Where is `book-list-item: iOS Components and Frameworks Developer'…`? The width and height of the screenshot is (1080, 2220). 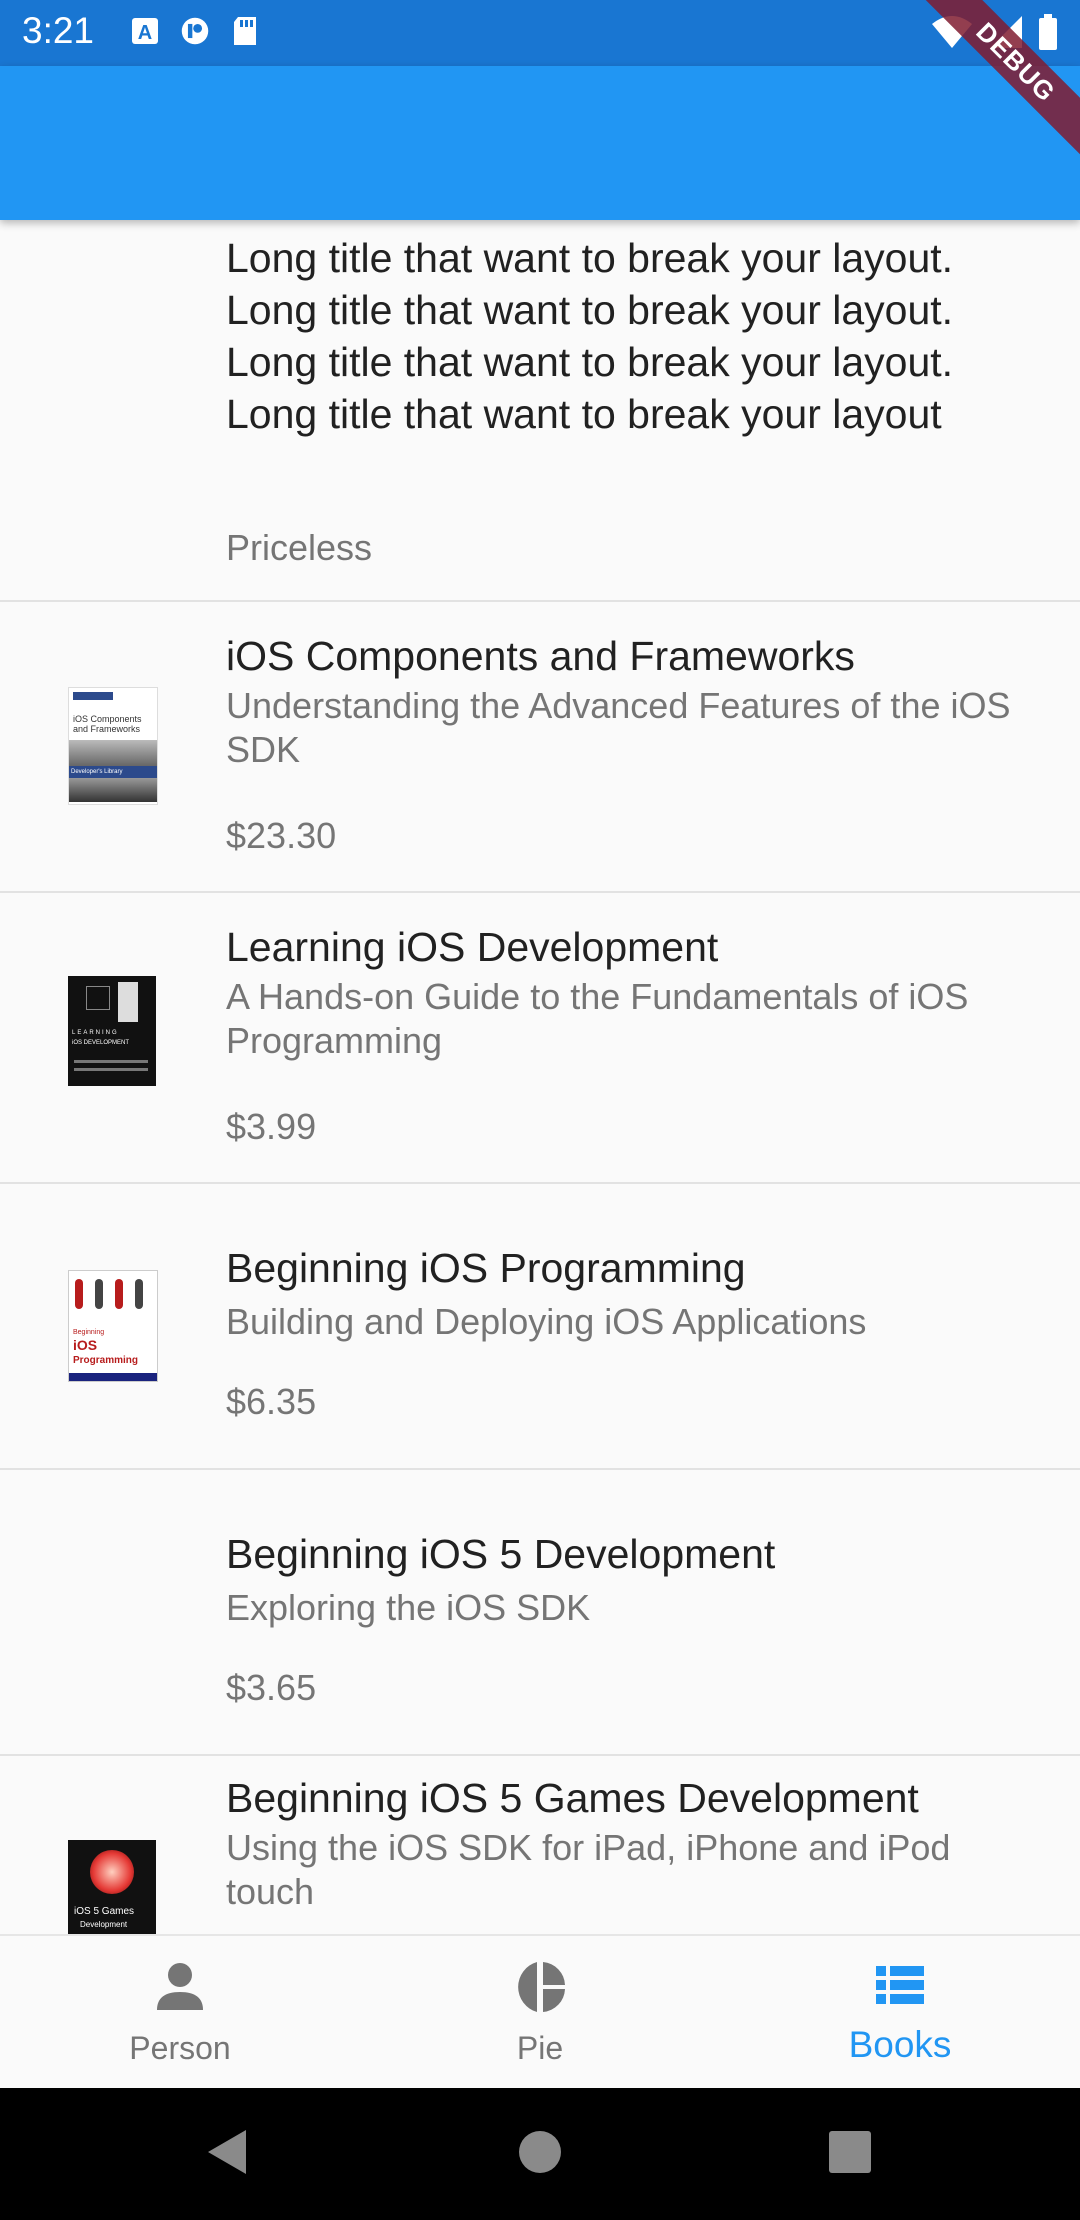
book-list-item: iOS Components and Frameworks Developer'… is located at coordinates (540, 747).